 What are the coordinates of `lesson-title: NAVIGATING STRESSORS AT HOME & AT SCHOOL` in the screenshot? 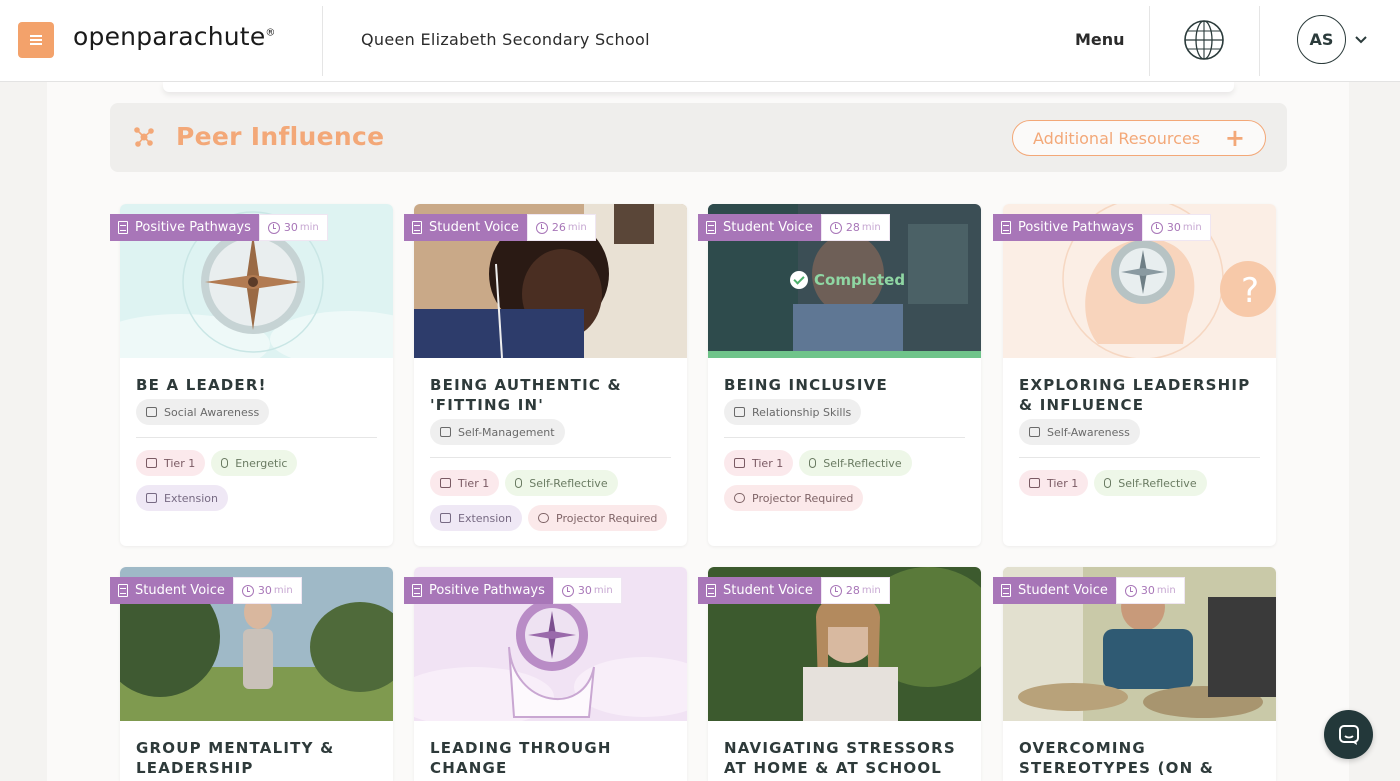 It's located at (840, 758).